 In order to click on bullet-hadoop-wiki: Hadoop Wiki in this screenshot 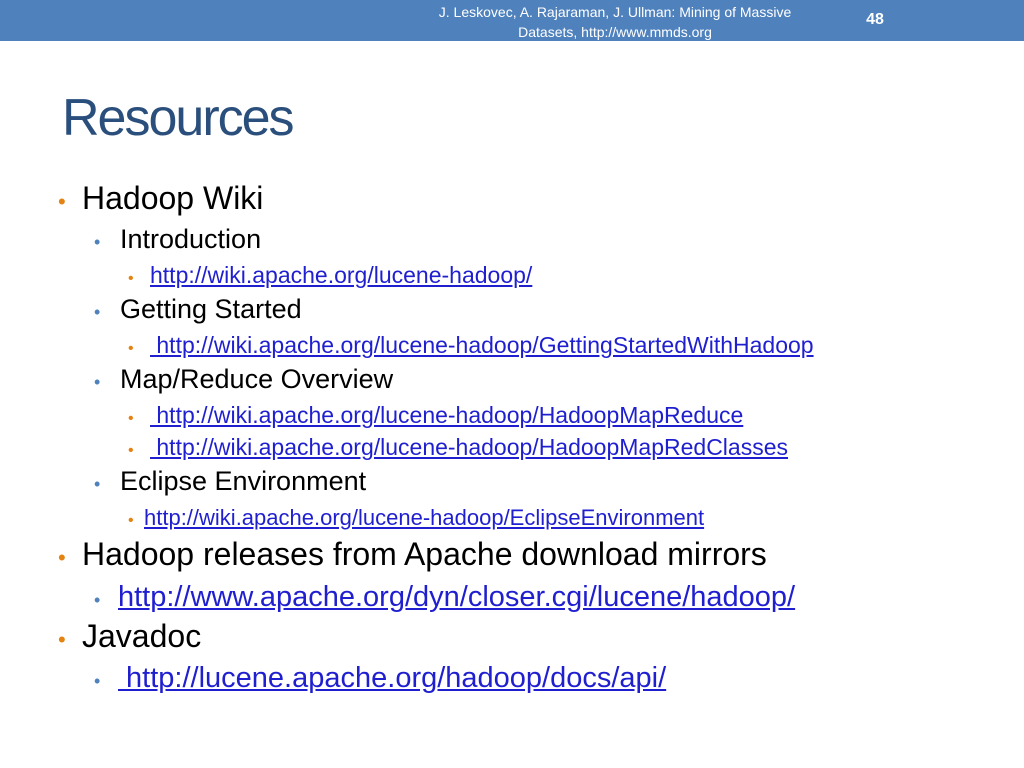, I will do `click(160, 198)`.